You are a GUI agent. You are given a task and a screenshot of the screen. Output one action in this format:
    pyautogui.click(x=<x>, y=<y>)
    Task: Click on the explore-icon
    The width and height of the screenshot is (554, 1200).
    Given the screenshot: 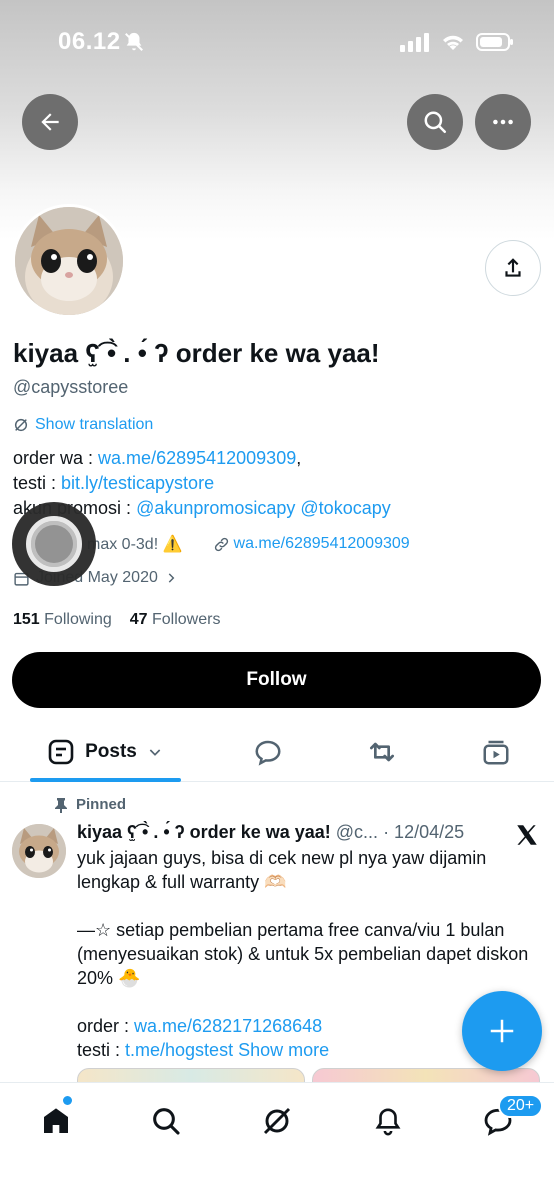 What is the action you would take?
    pyautogui.click(x=166, y=1121)
    